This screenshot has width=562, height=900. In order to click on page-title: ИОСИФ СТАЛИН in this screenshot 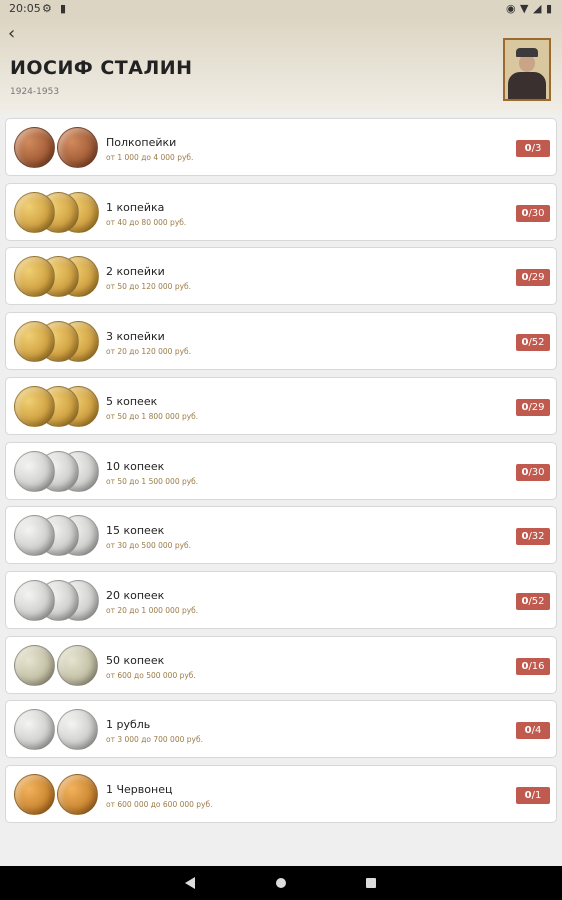, I will do `click(101, 68)`.